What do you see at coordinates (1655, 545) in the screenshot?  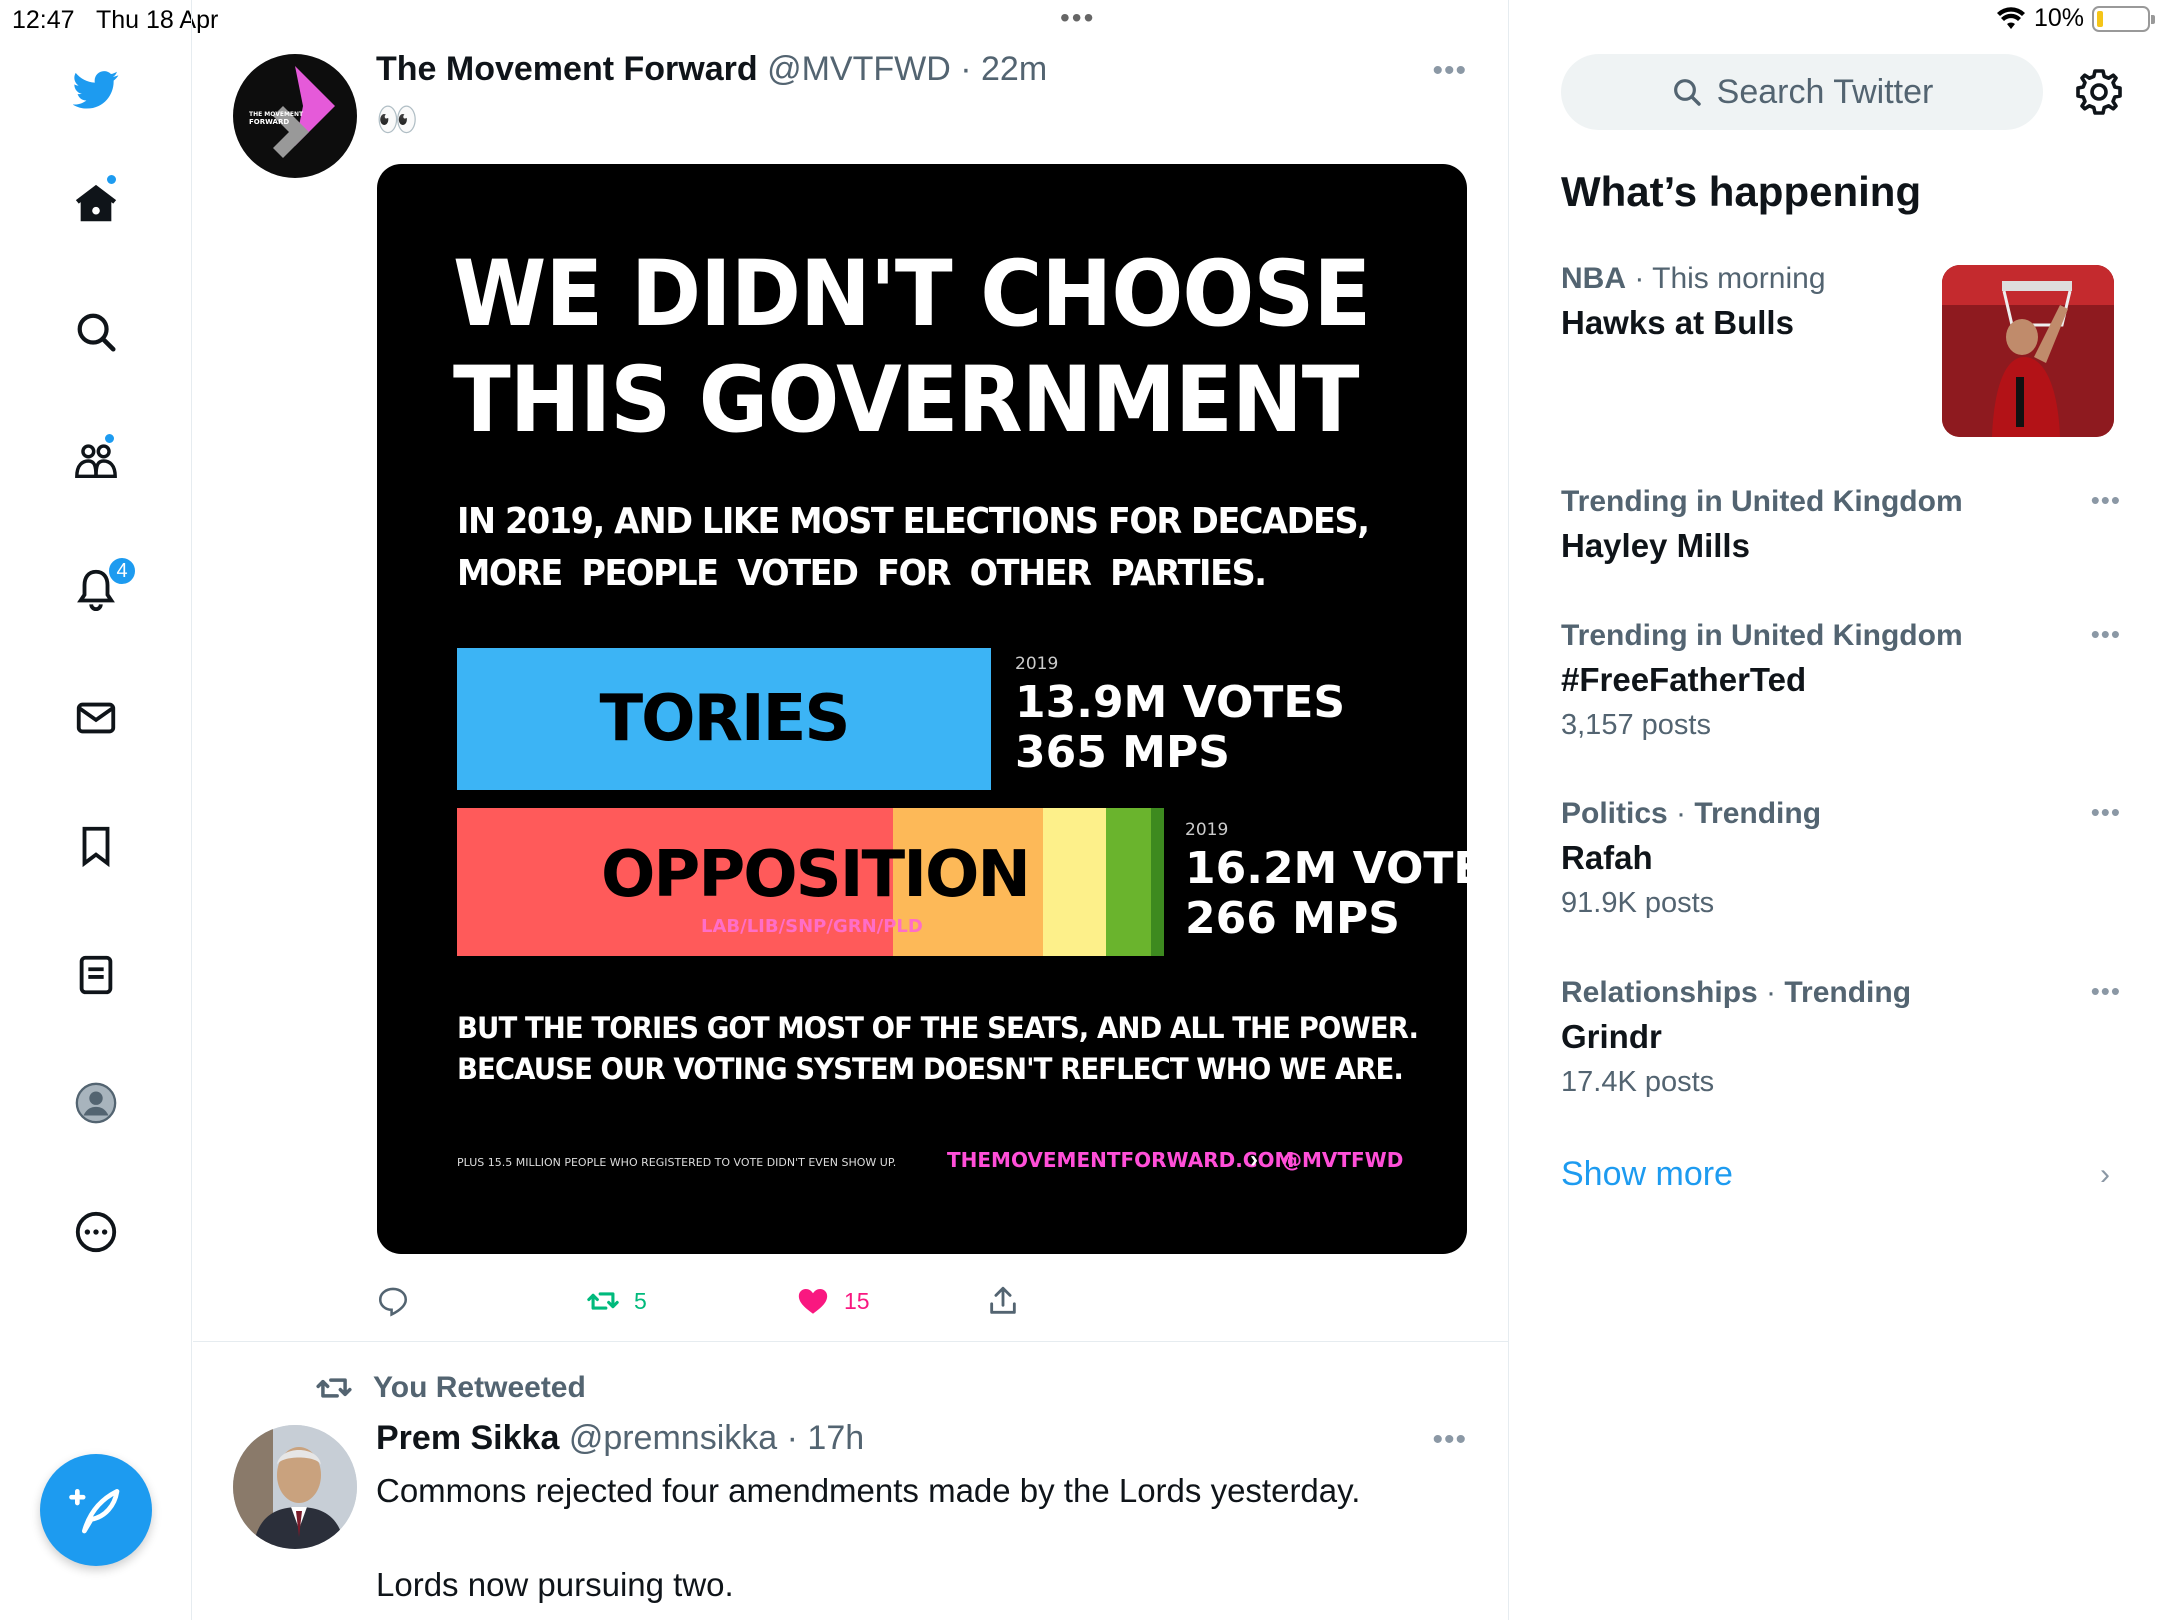 I see `trend-title: Hayley Mills` at bounding box center [1655, 545].